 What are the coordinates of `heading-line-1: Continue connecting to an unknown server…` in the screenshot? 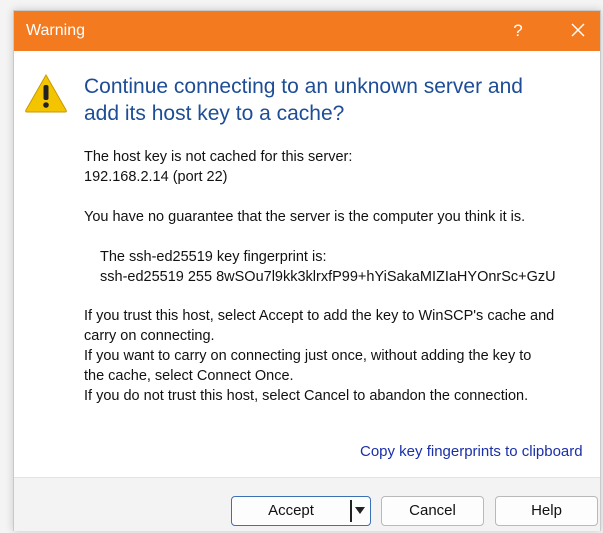 It's located at (303, 86).